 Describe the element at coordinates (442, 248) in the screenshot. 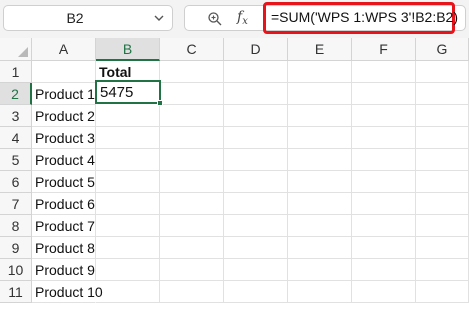

I see `cell-g9` at that location.